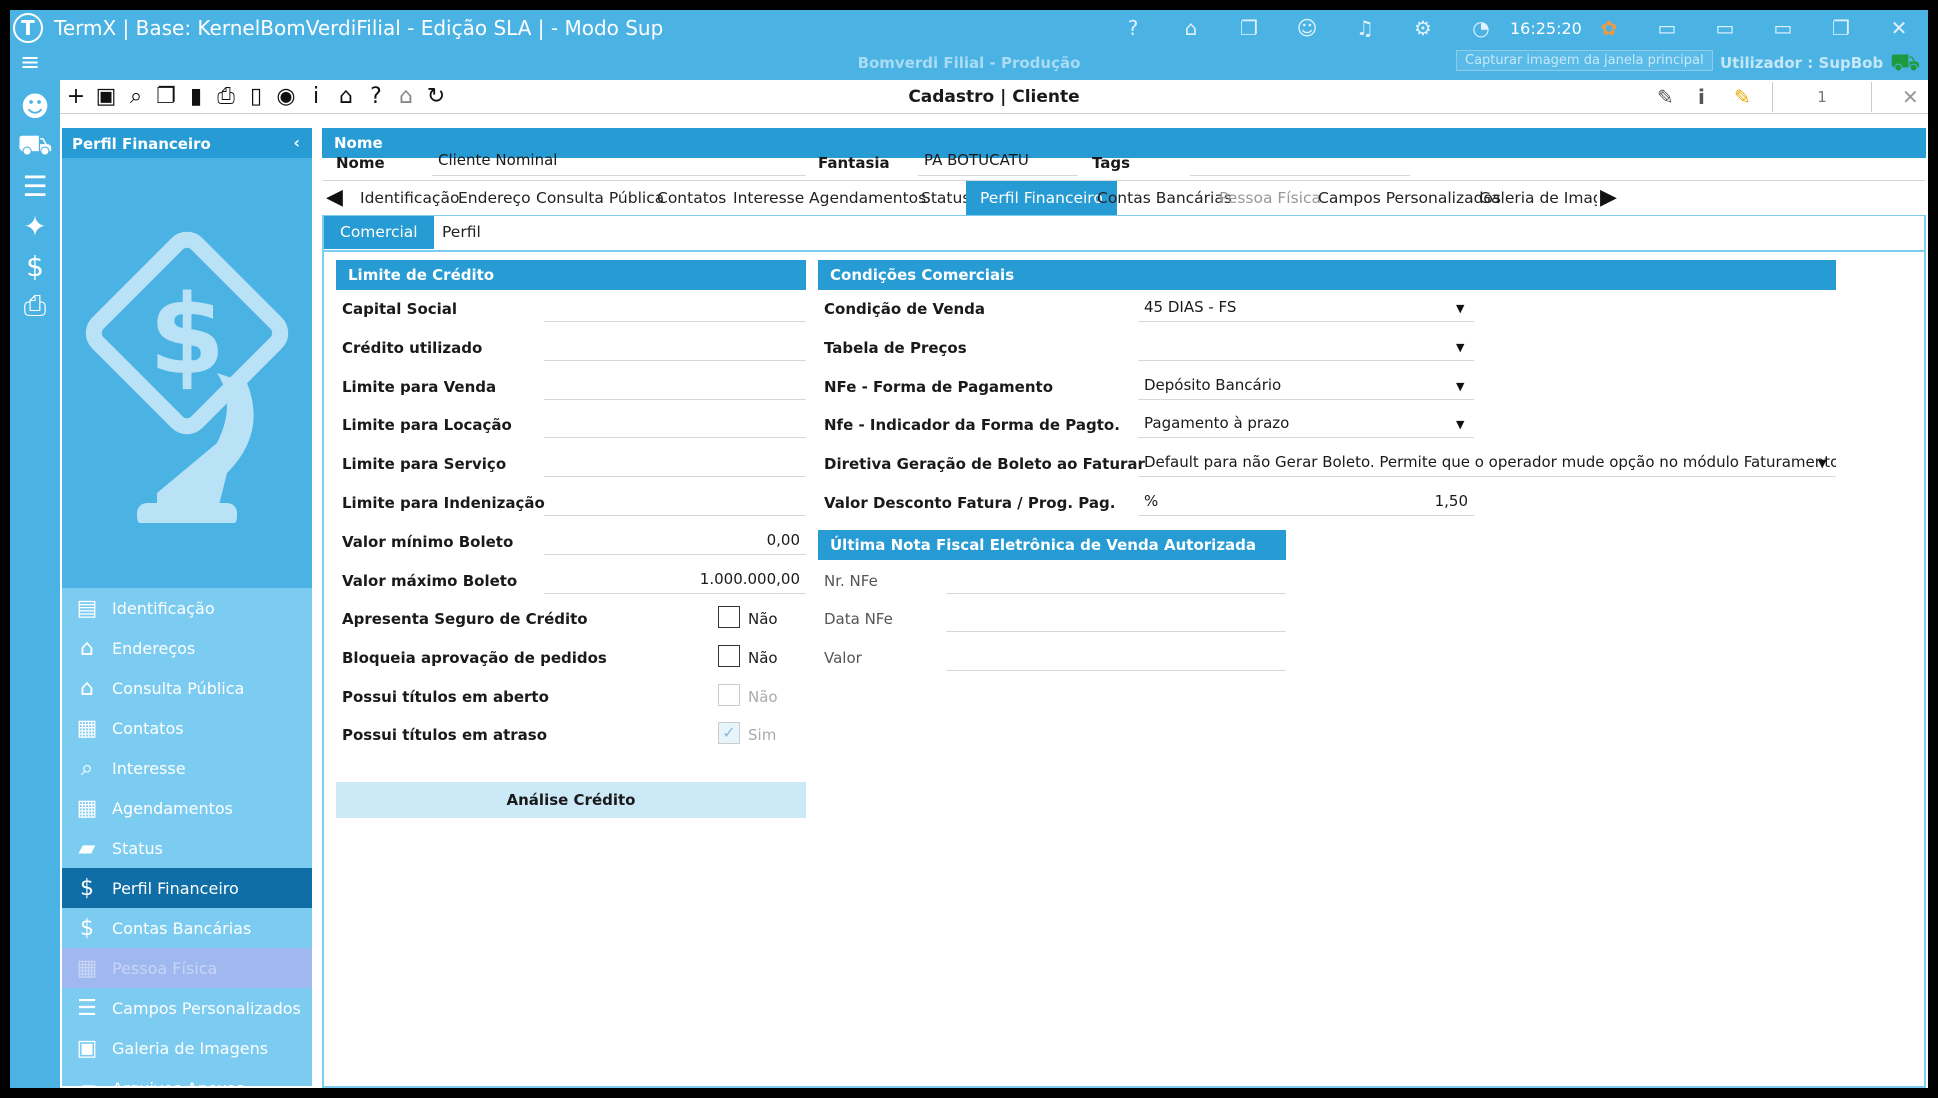  What do you see at coordinates (296, 142) in the screenshot?
I see `collapse-chevron-icon: ‹` at bounding box center [296, 142].